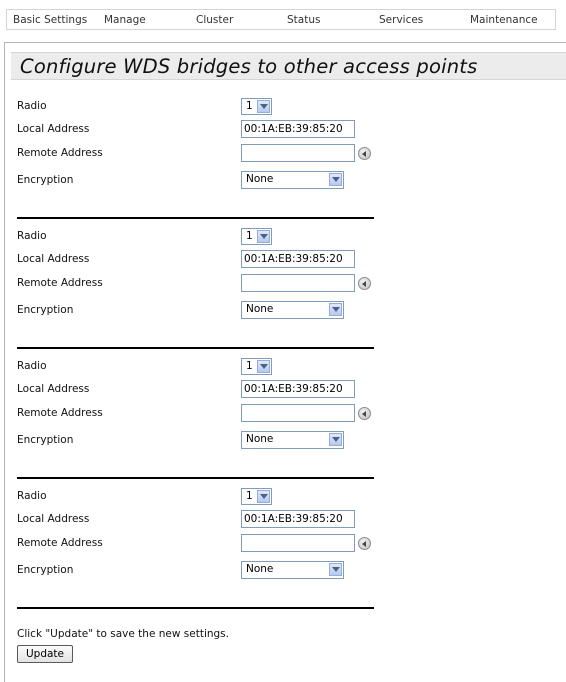 The image size is (566, 682). I want to click on tab-basic-settings: Basic Settings, so click(50, 20).